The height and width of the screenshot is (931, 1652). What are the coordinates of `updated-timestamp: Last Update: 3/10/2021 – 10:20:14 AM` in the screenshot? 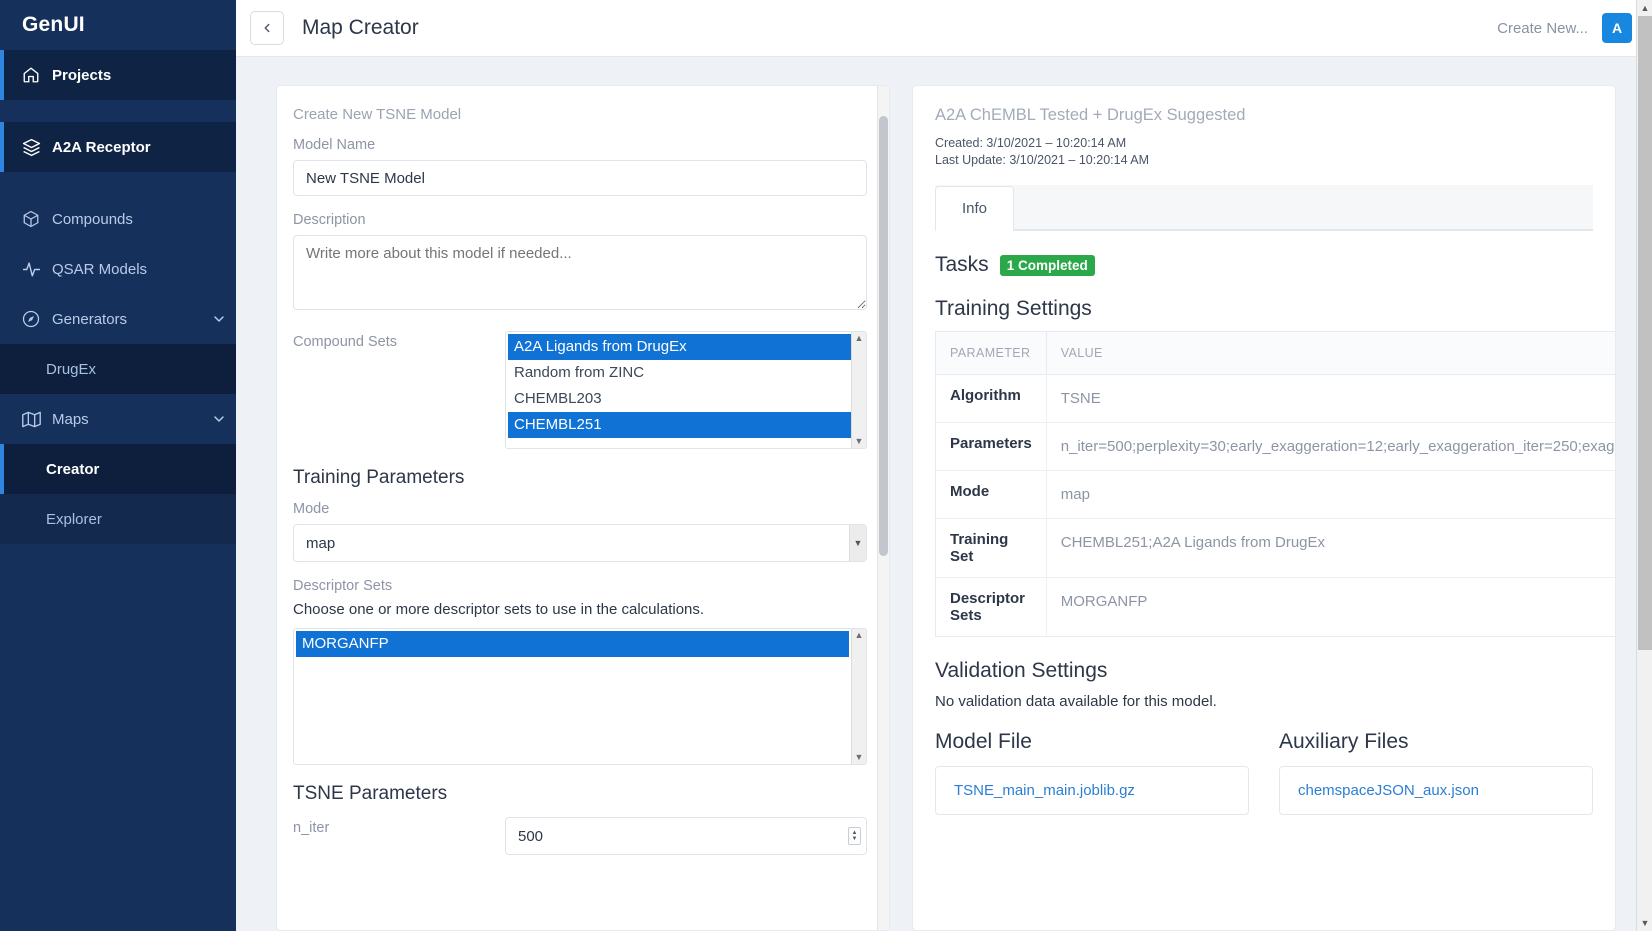 It's located at (1042, 160).